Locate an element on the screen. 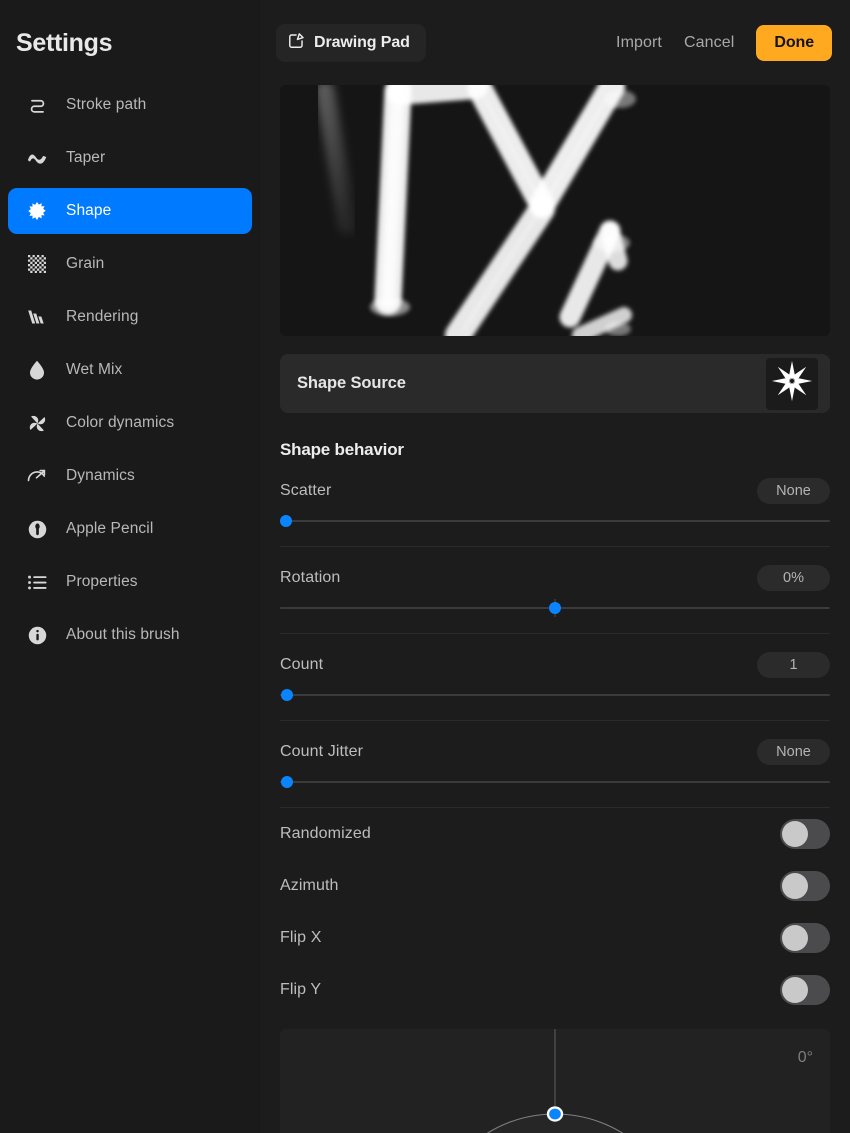 The width and height of the screenshot is (850, 1133). toggle-row-azimuth: Azimuth is located at coordinates (555, 886).